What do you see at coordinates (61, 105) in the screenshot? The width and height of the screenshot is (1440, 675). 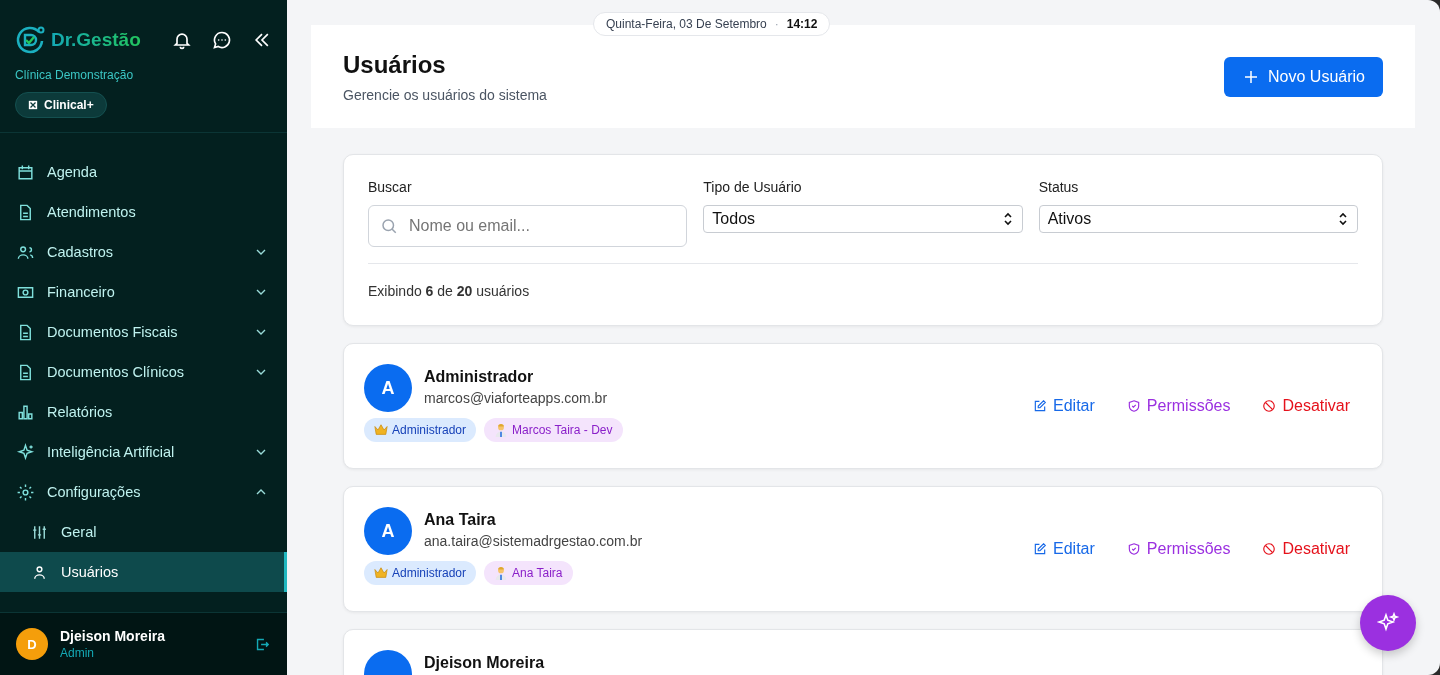 I see `plan-badge: Clinical+` at bounding box center [61, 105].